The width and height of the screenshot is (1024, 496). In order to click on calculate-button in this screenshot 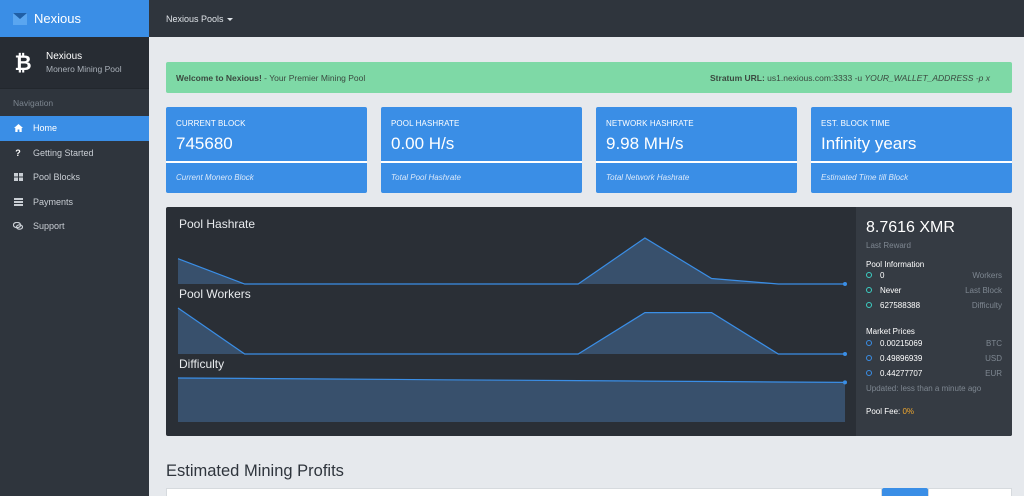, I will do `click(905, 492)`.